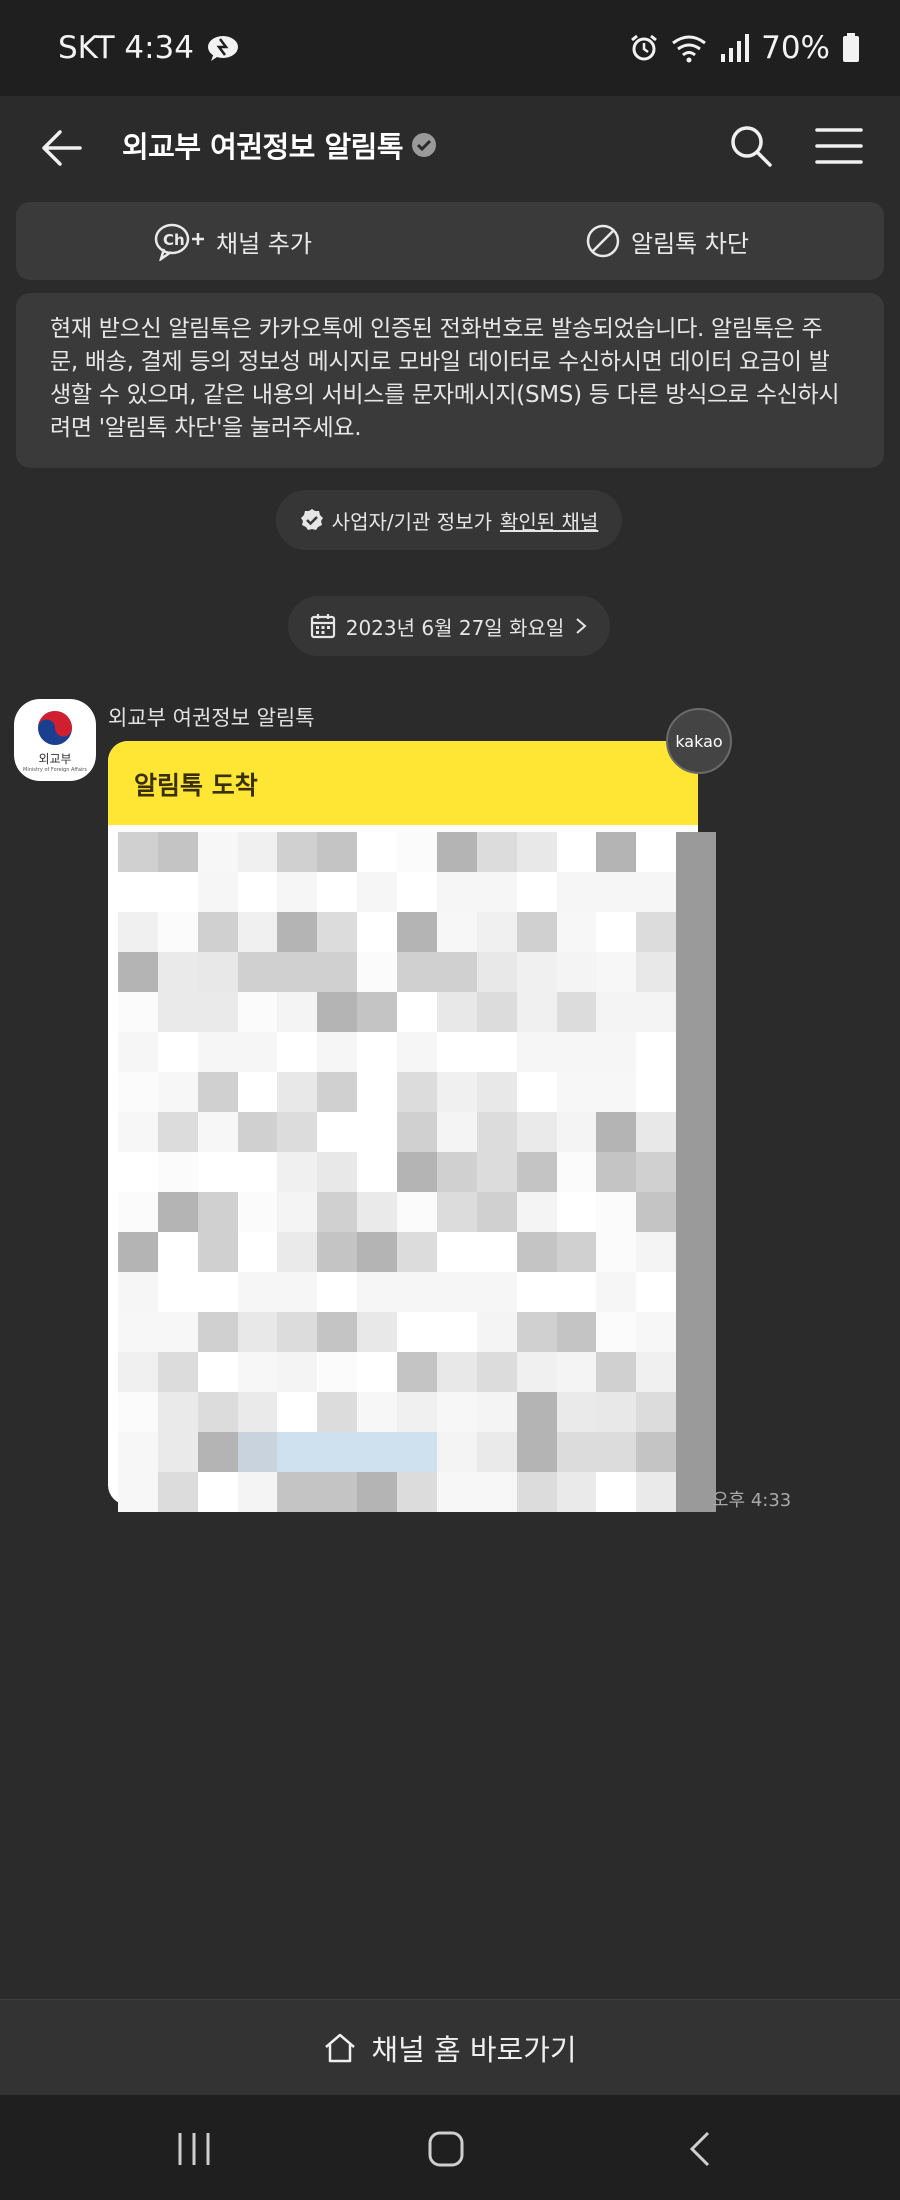  I want to click on recent-apps-icon, so click(194, 2149).